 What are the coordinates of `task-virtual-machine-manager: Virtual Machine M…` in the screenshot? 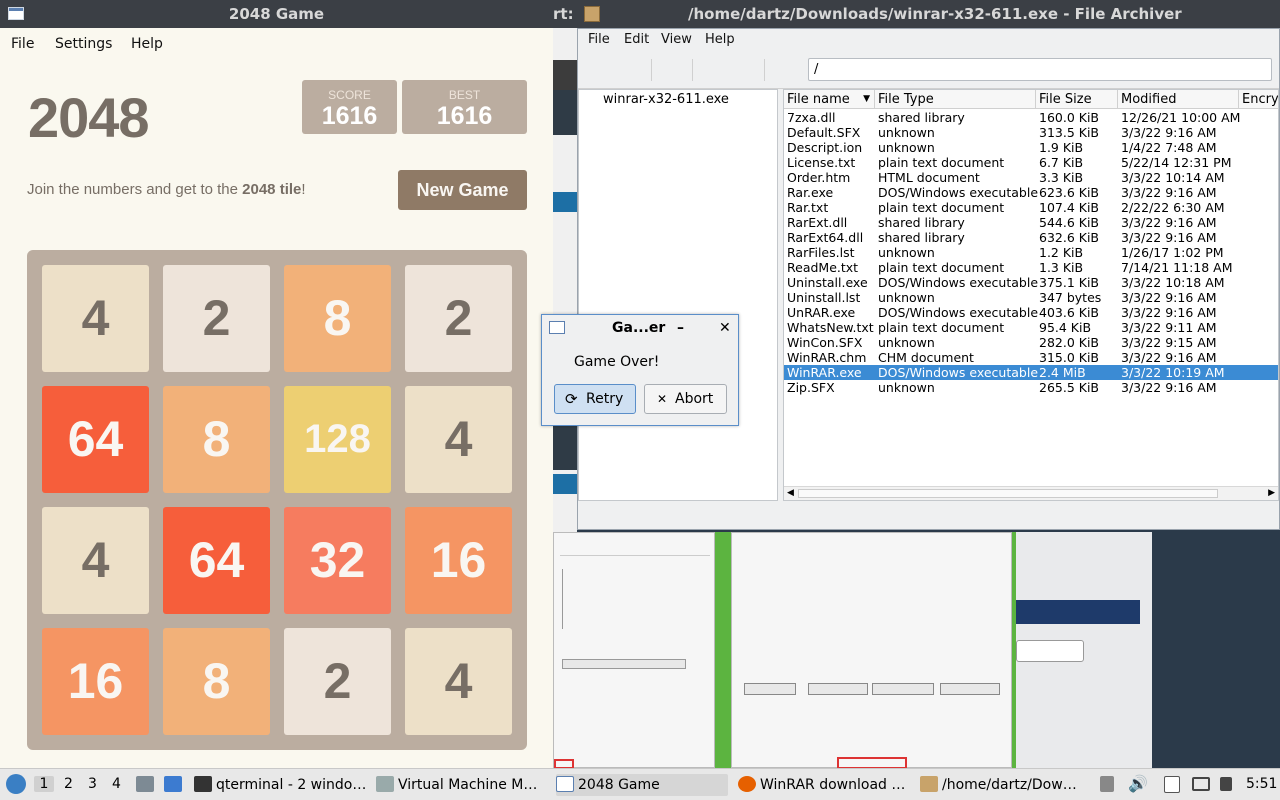 It's located at (462, 785).